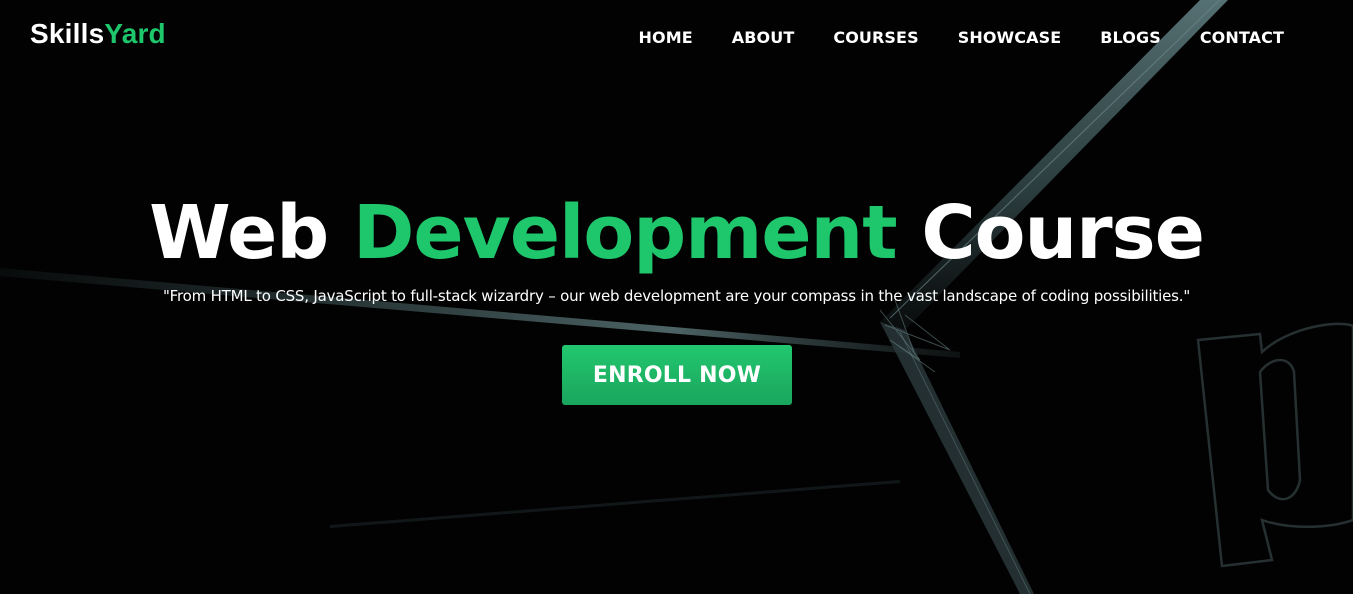 The width and height of the screenshot is (1353, 594). What do you see at coordinates (875, 38) in the screenshot?
I see `nav-link-courses: COURSES` at bounding box center [875, 38].